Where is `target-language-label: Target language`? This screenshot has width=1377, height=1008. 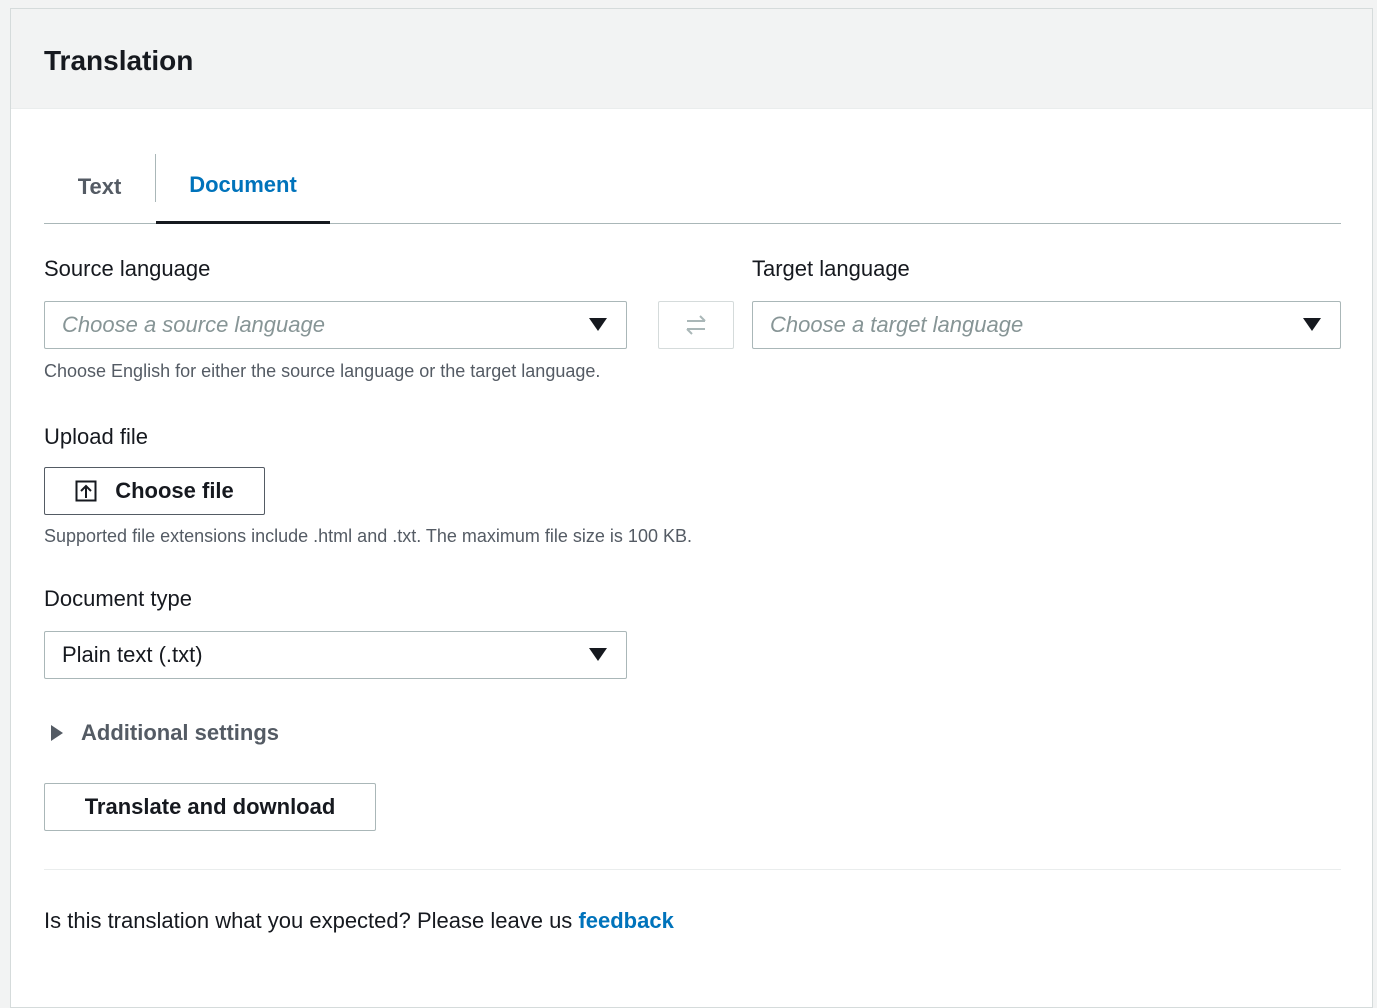
target-language-label: Target language is located at coordinates (831, 268).